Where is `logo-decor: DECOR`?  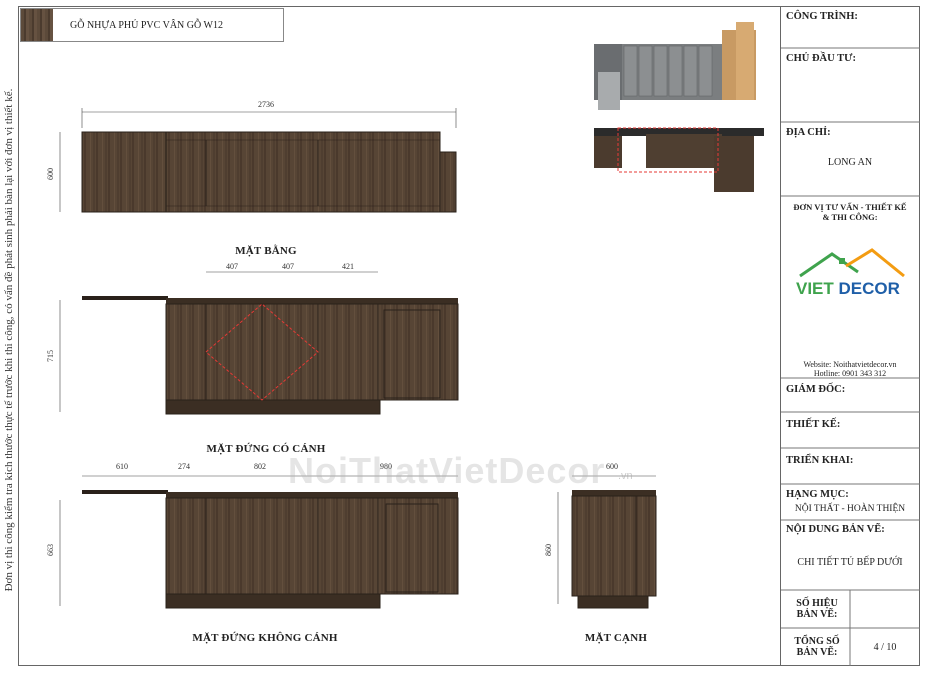
logo-decor: DECOR is located at coordinates (869, 288).